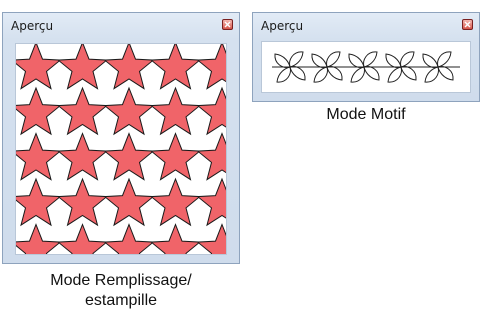 This screenshot has width=484, height=314. I want to click on preview-window-motif: Aperçu, so click(366, 57).